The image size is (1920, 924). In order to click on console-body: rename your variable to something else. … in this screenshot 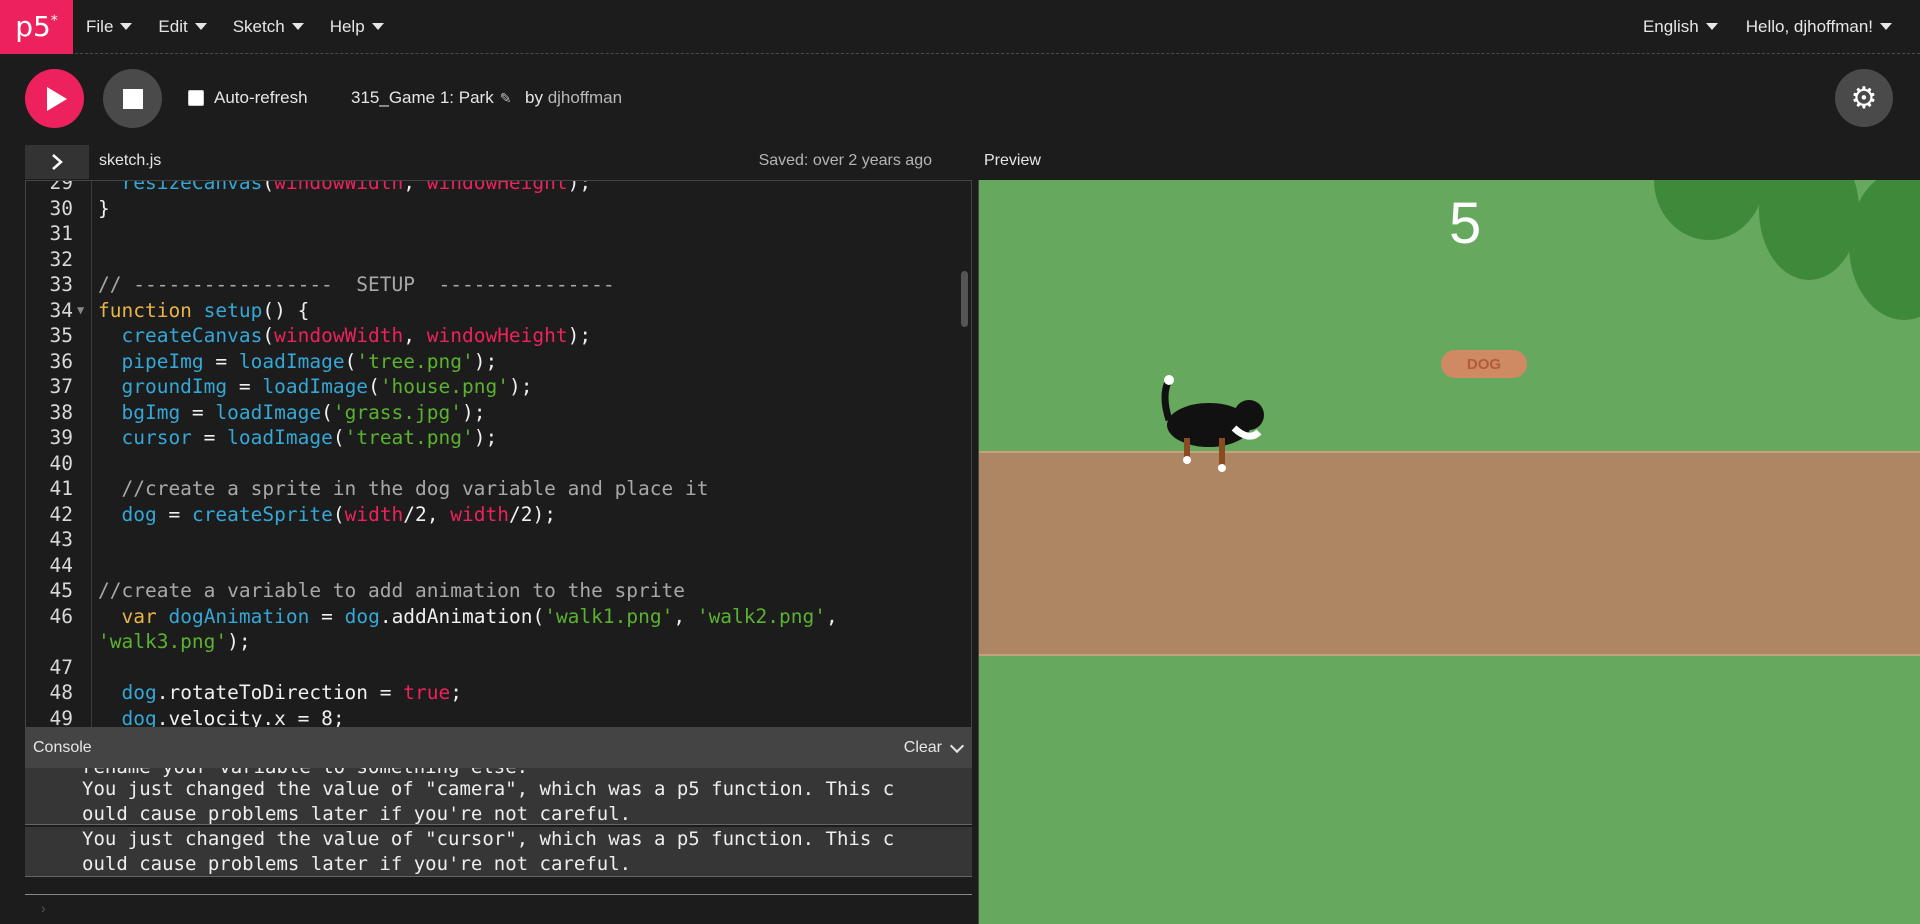, I will do `click(498, 846)`.